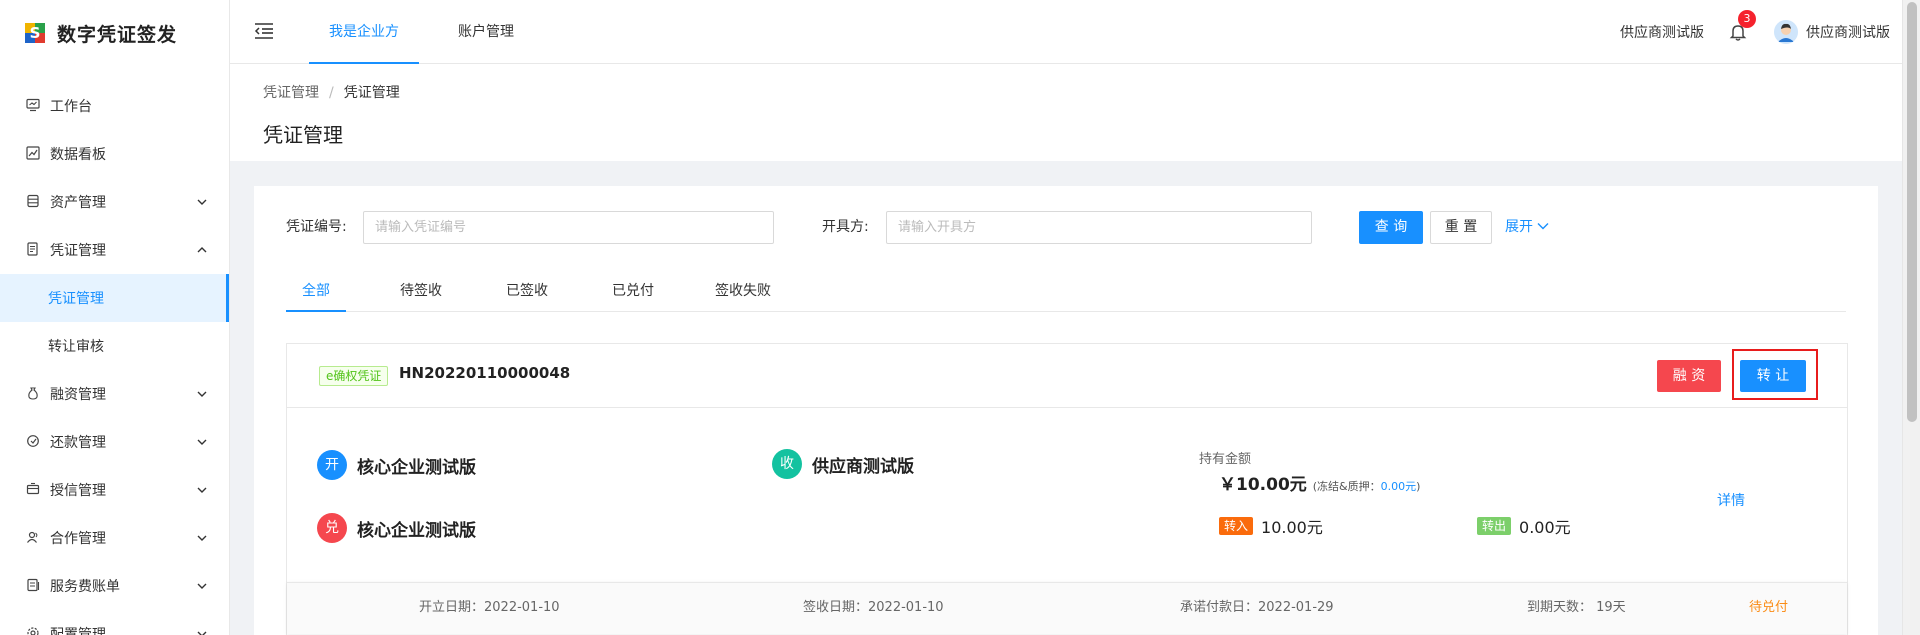 The image size is (1920, 635). I want to click on sidebar-item-label: 数据看板, so click(78, 155).